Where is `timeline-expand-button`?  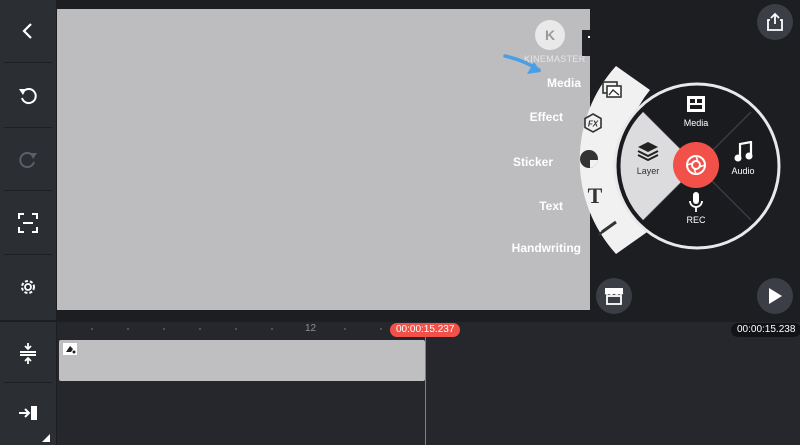
timeline-expand-button is located at coordinates (28, 353).